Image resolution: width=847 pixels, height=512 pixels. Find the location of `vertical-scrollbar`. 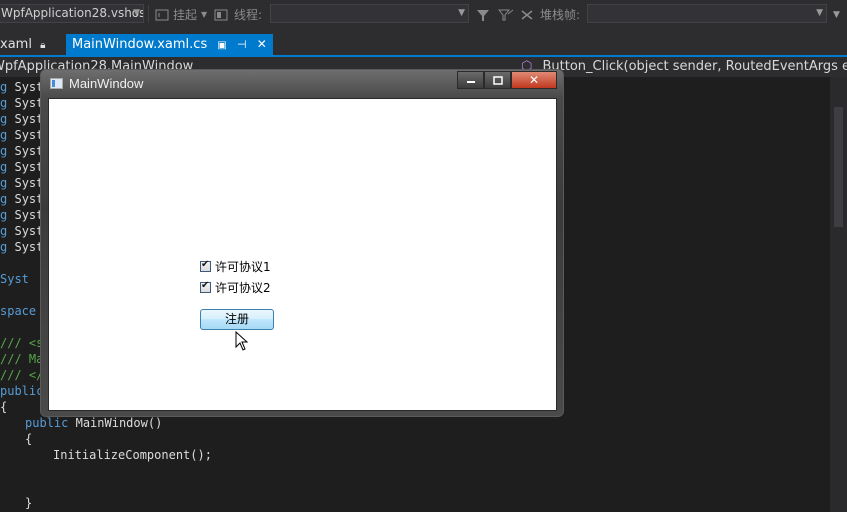

vertical-scrollbar is located at coordinates (838, 294).